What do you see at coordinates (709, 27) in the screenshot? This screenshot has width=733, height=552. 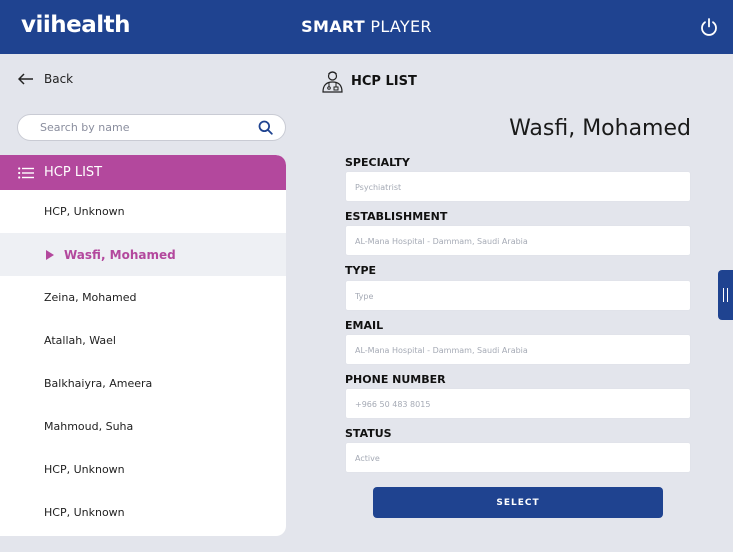 I see `power-icon` at bounding box center [709, 27].